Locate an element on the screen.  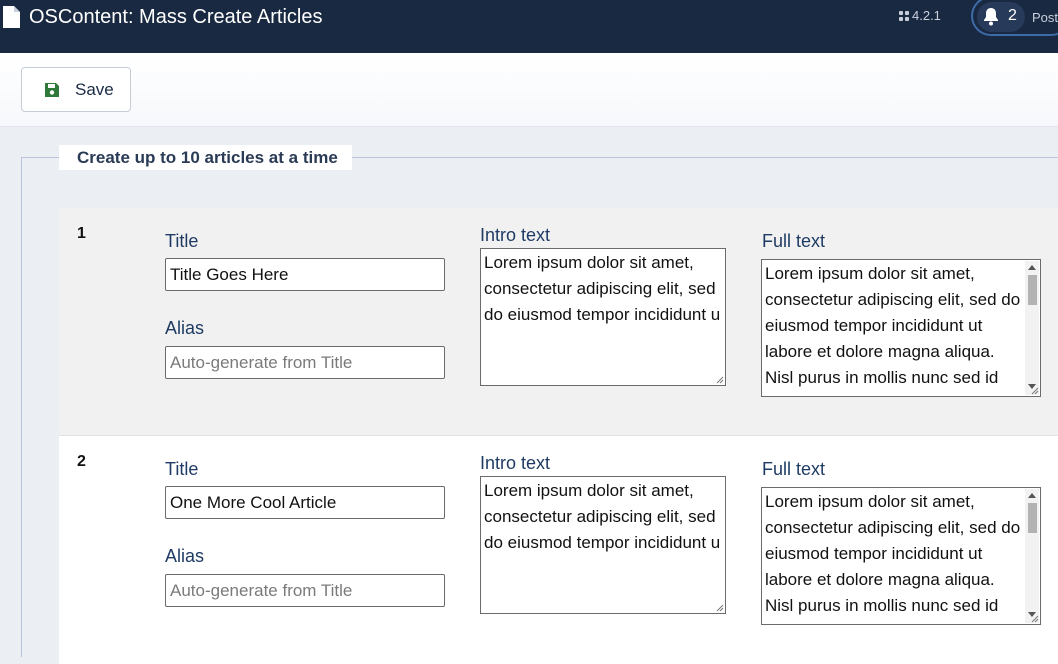
joomla-icon is located at coordinates (904, 16).